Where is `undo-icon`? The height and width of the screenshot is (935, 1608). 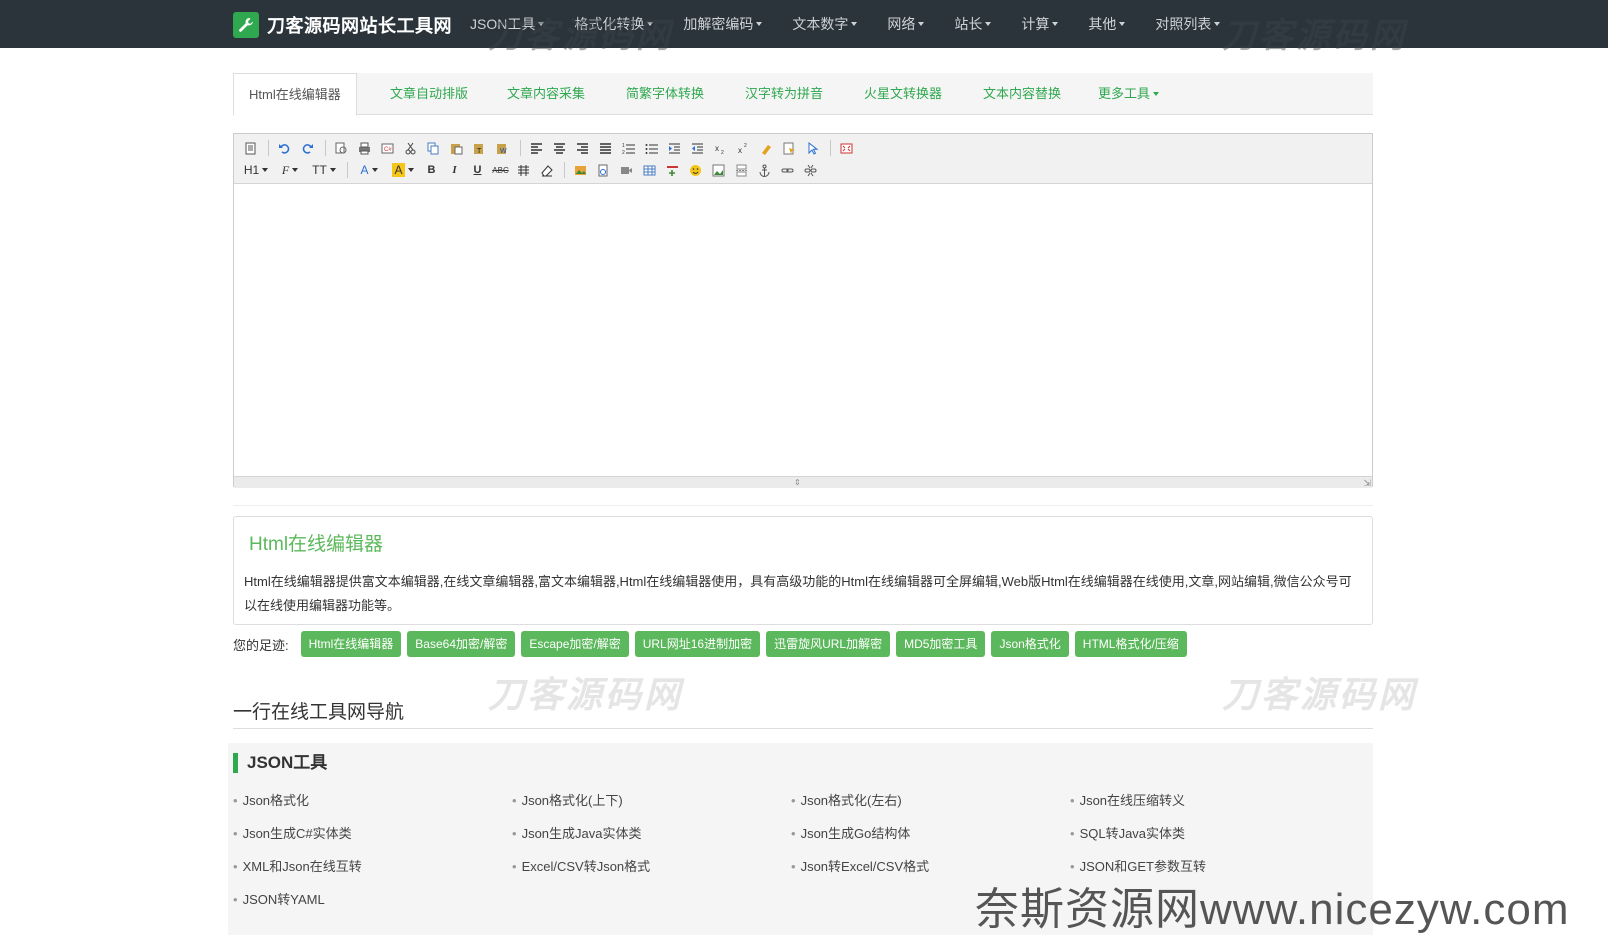 undo-icon is located at coordinates (284, 148).